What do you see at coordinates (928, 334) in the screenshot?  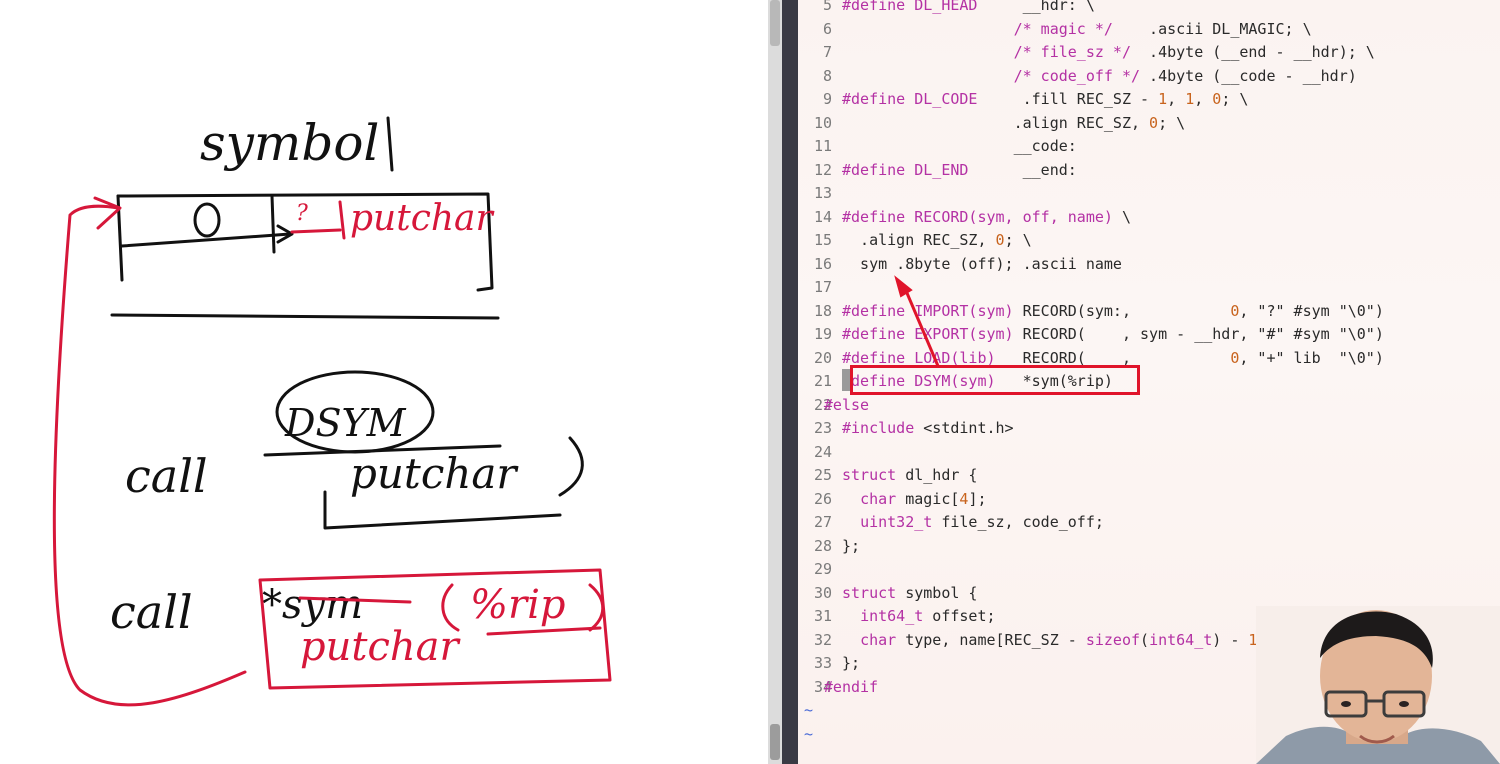 I see `code-token: #define EXPORT(sym)` at bounding box center [928, 334].